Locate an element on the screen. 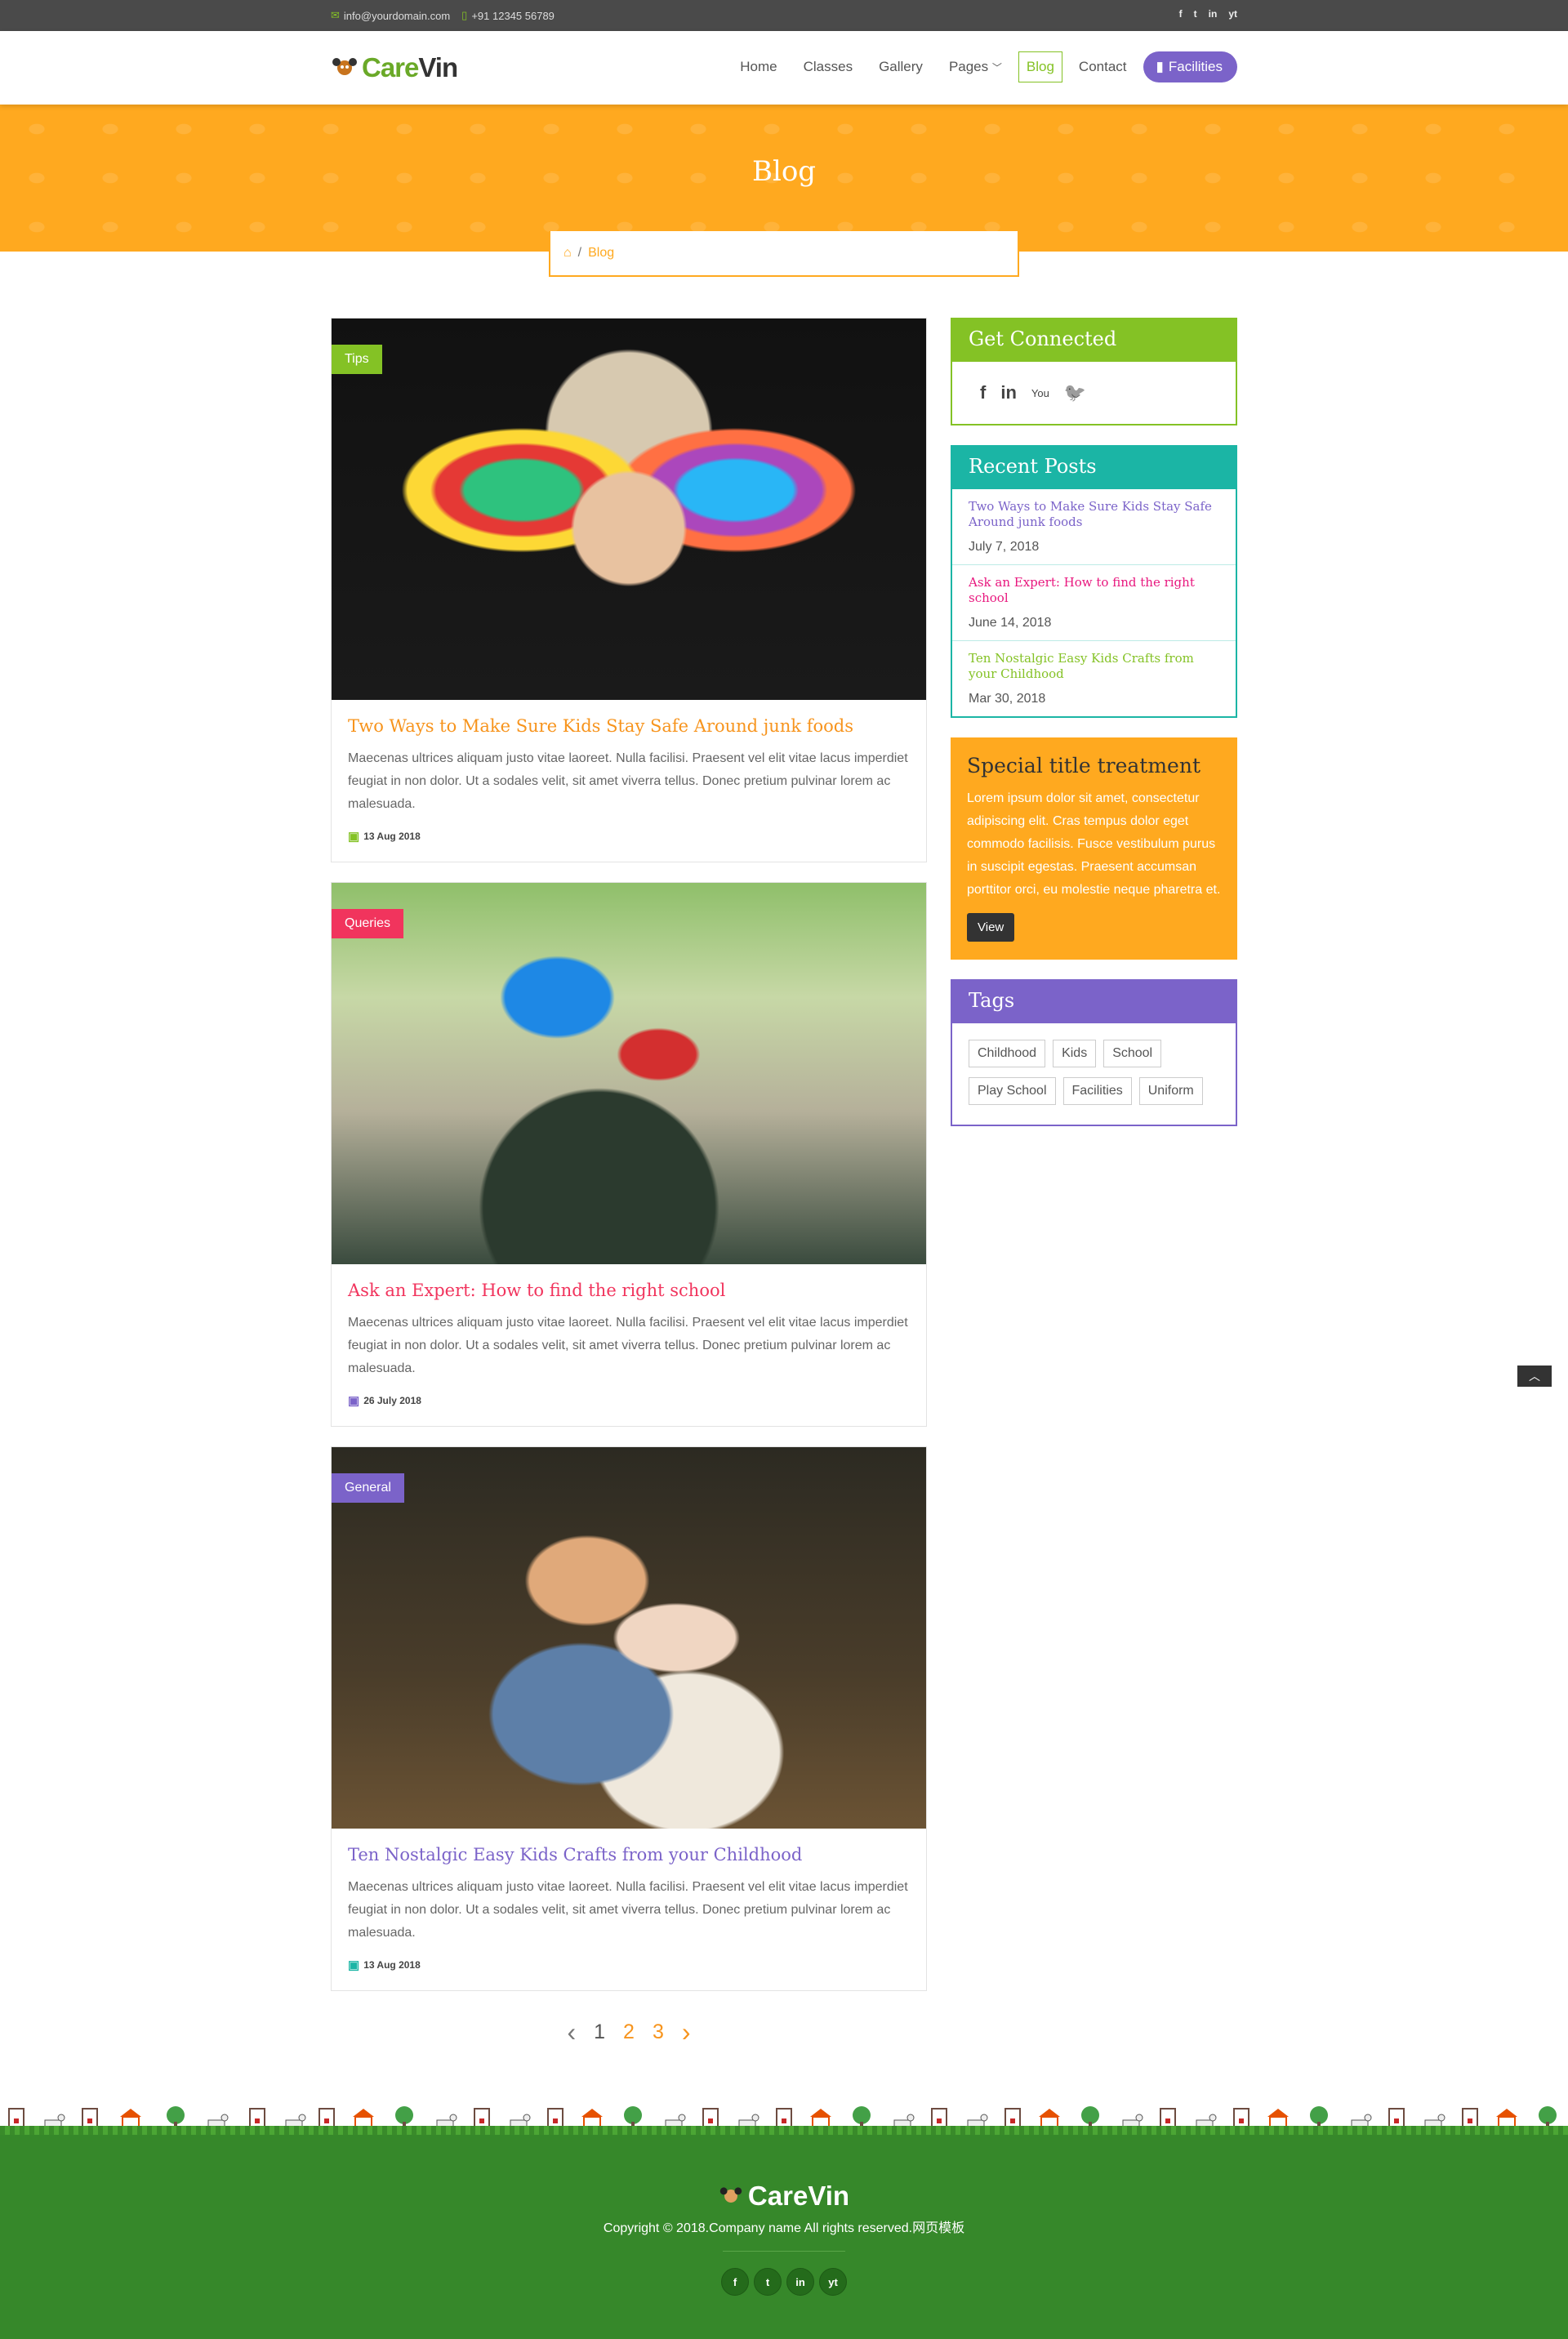  post-image-painted-hands: Tips is located at coordinates (629, 509).